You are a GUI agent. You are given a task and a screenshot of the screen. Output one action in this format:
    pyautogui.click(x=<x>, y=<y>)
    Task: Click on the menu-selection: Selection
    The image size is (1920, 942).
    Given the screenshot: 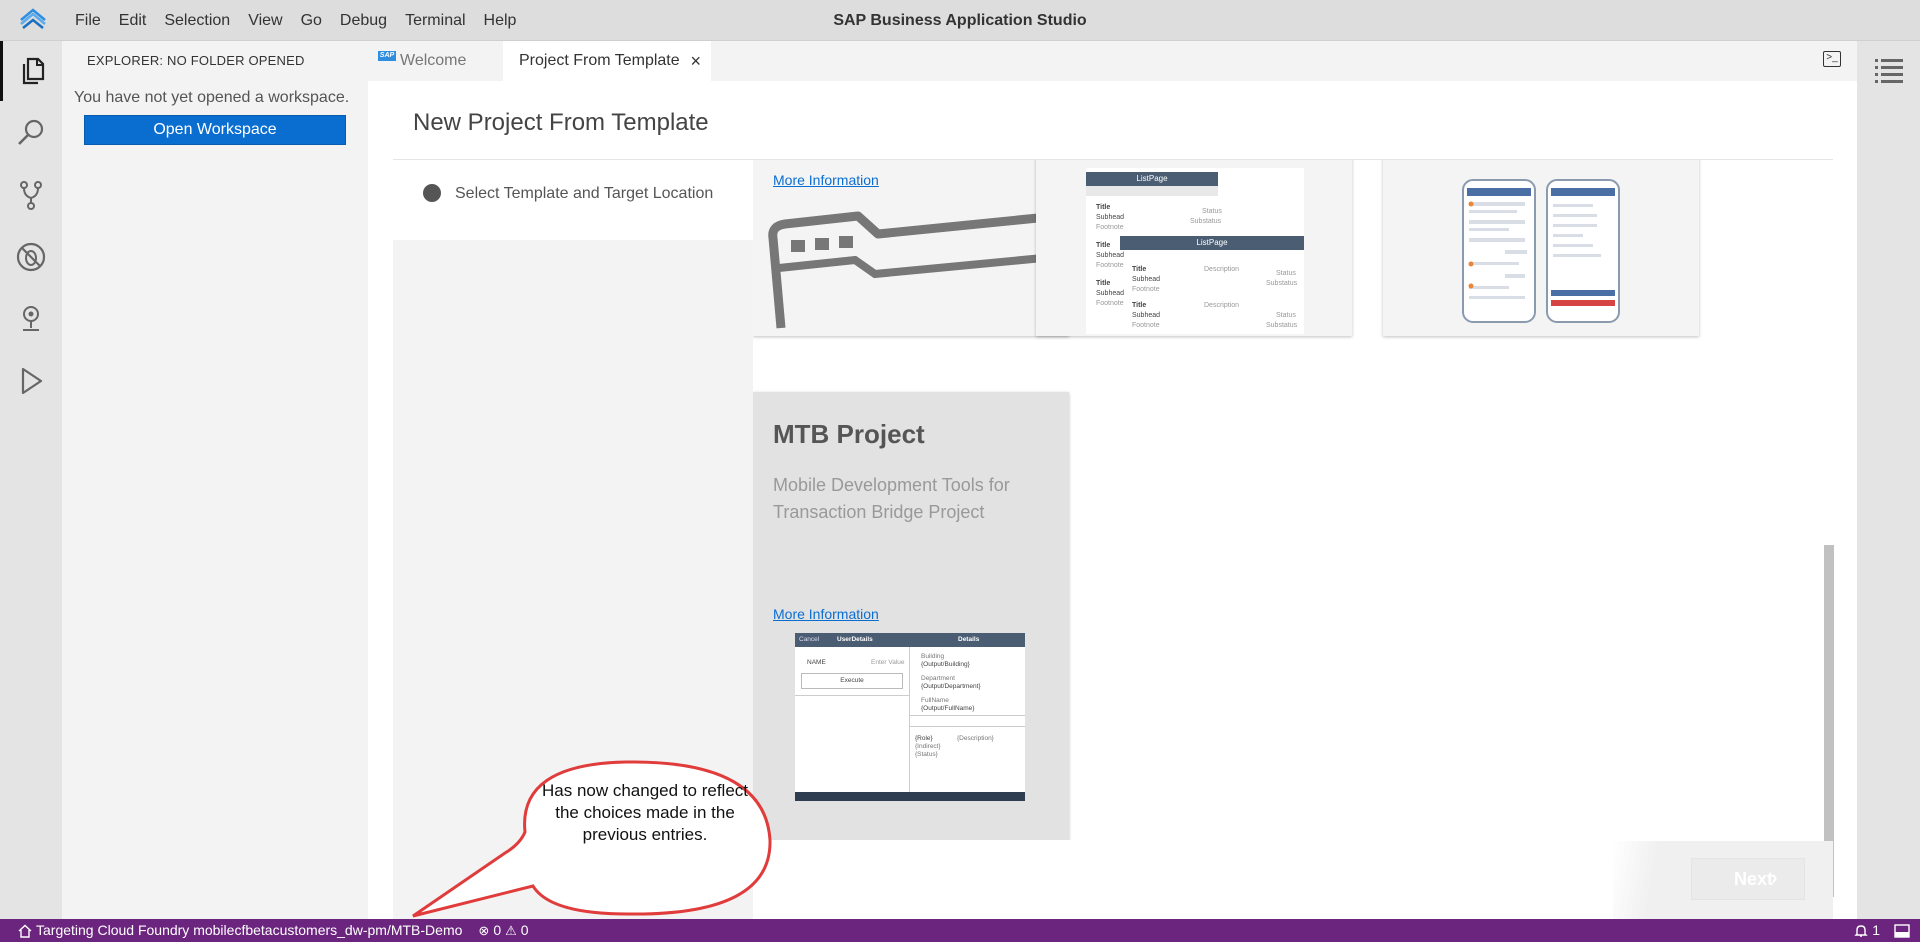 What is the action you would take?
    pyautogui.click(x=197, y=20)
    